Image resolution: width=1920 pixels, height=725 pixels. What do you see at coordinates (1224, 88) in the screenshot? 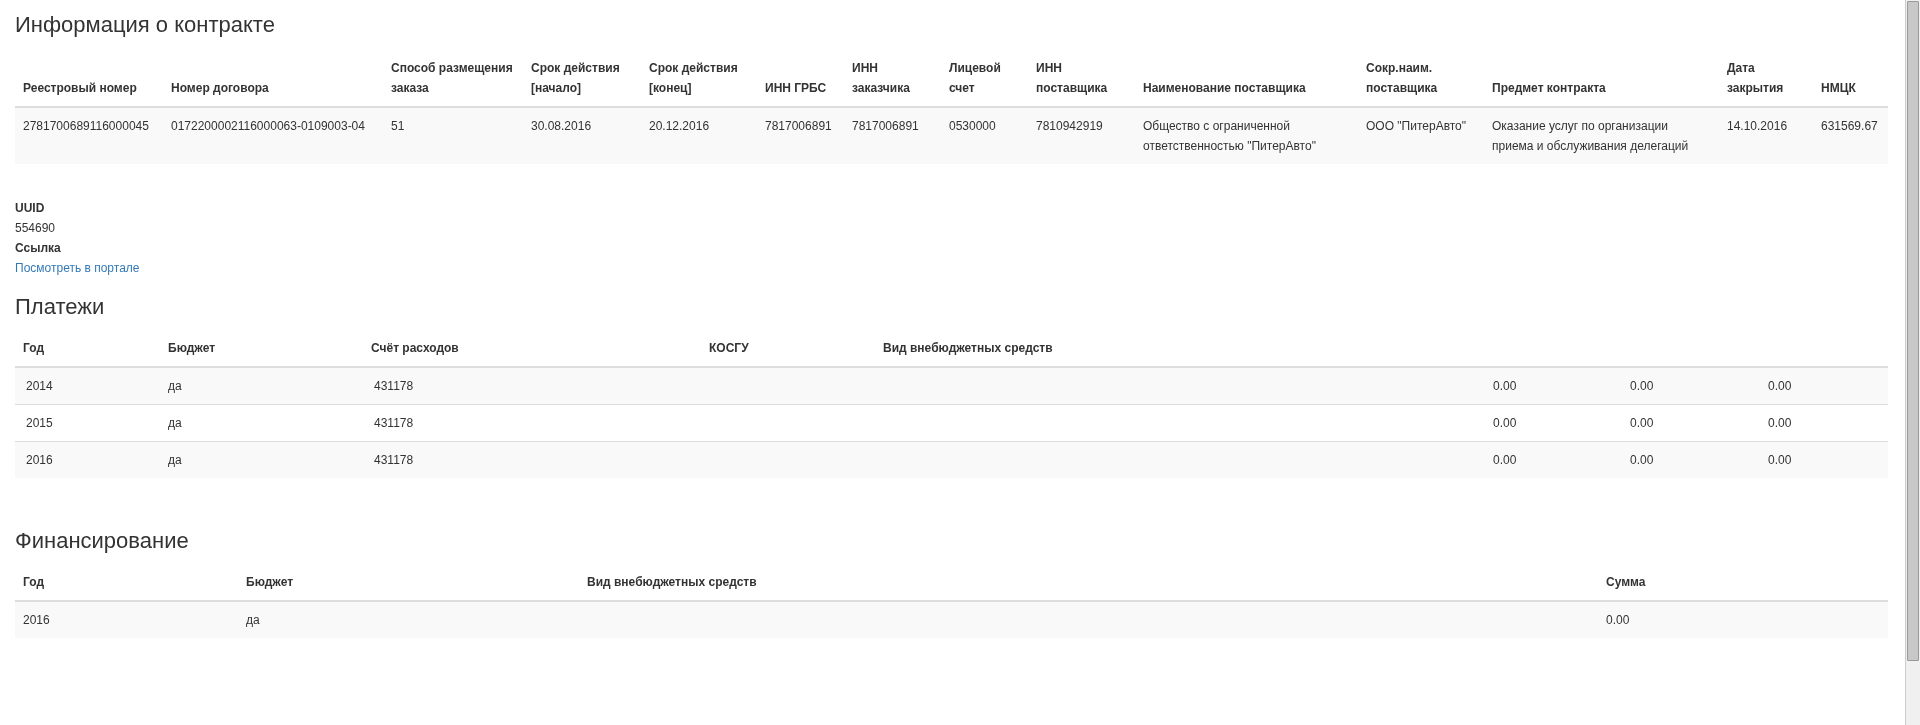
I see `column-header: Наименование поставщика` at bounding box center [1224, 88].